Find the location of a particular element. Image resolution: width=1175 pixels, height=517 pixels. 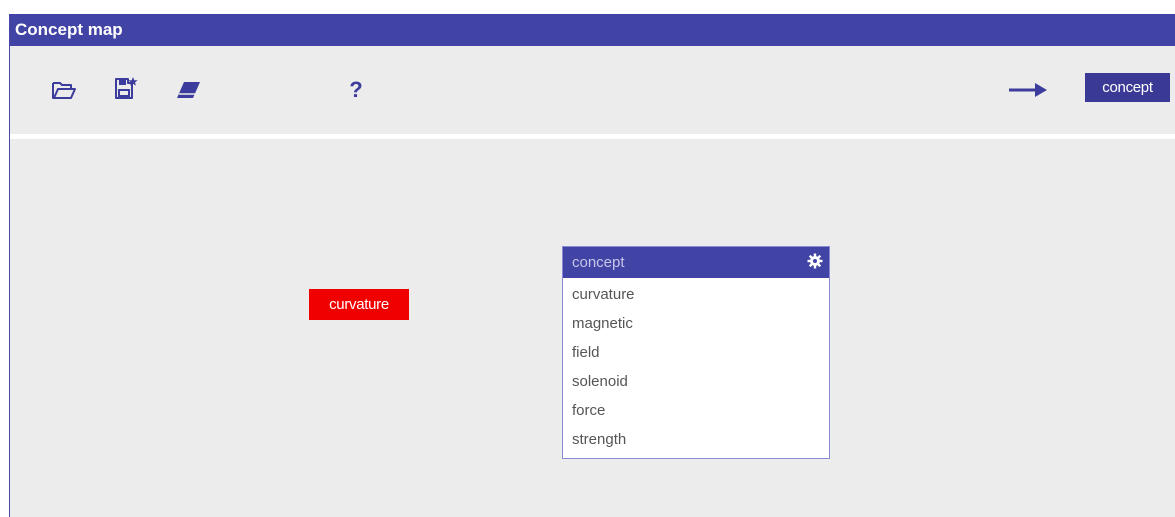

eraser-icon is located at coordinates (188, 90).